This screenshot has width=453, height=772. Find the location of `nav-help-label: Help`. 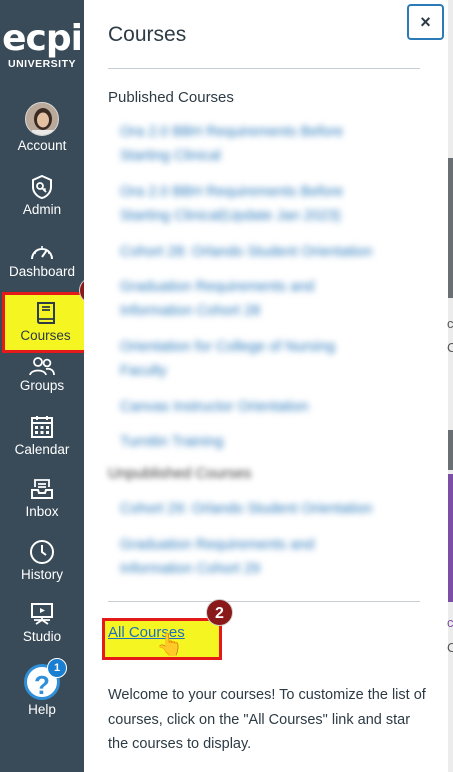

nav-help-label: Help is located at coordinates (42, 709).